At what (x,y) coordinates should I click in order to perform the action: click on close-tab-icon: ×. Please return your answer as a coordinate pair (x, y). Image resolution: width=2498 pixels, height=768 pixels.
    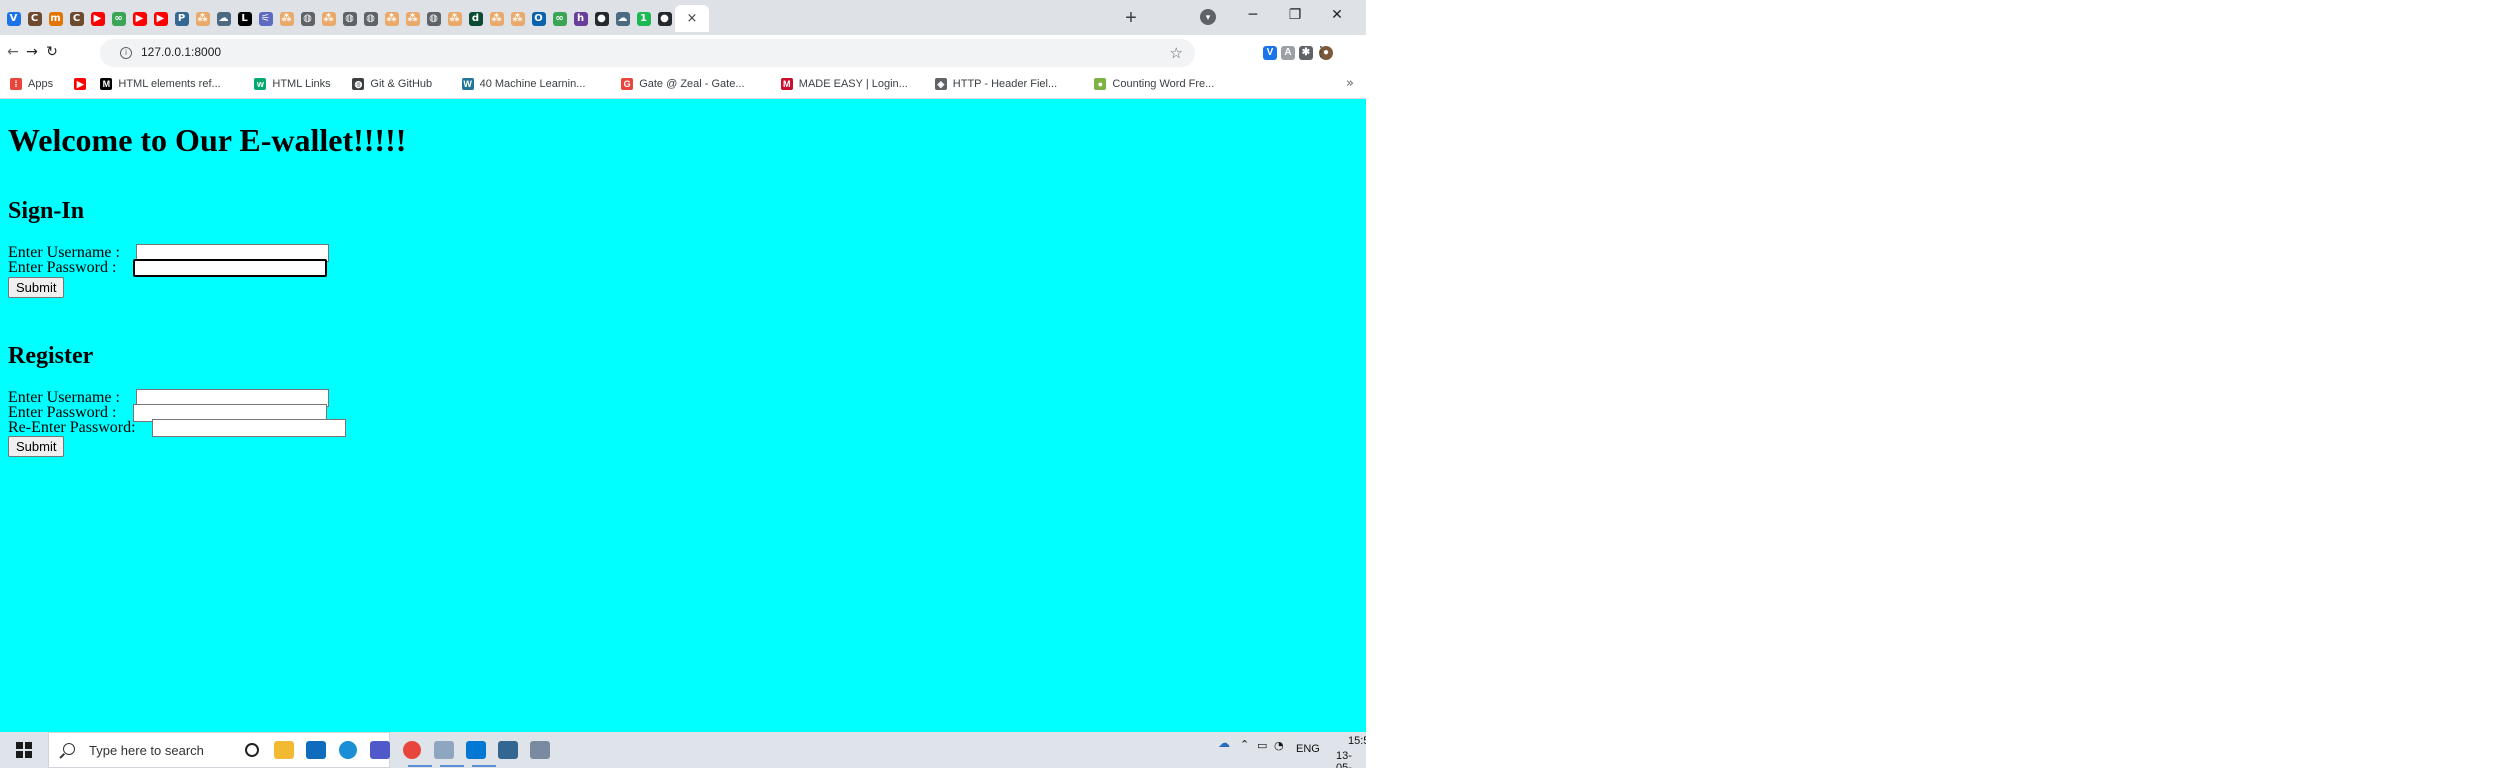
    Looking at the image, I should click on (692, 18).